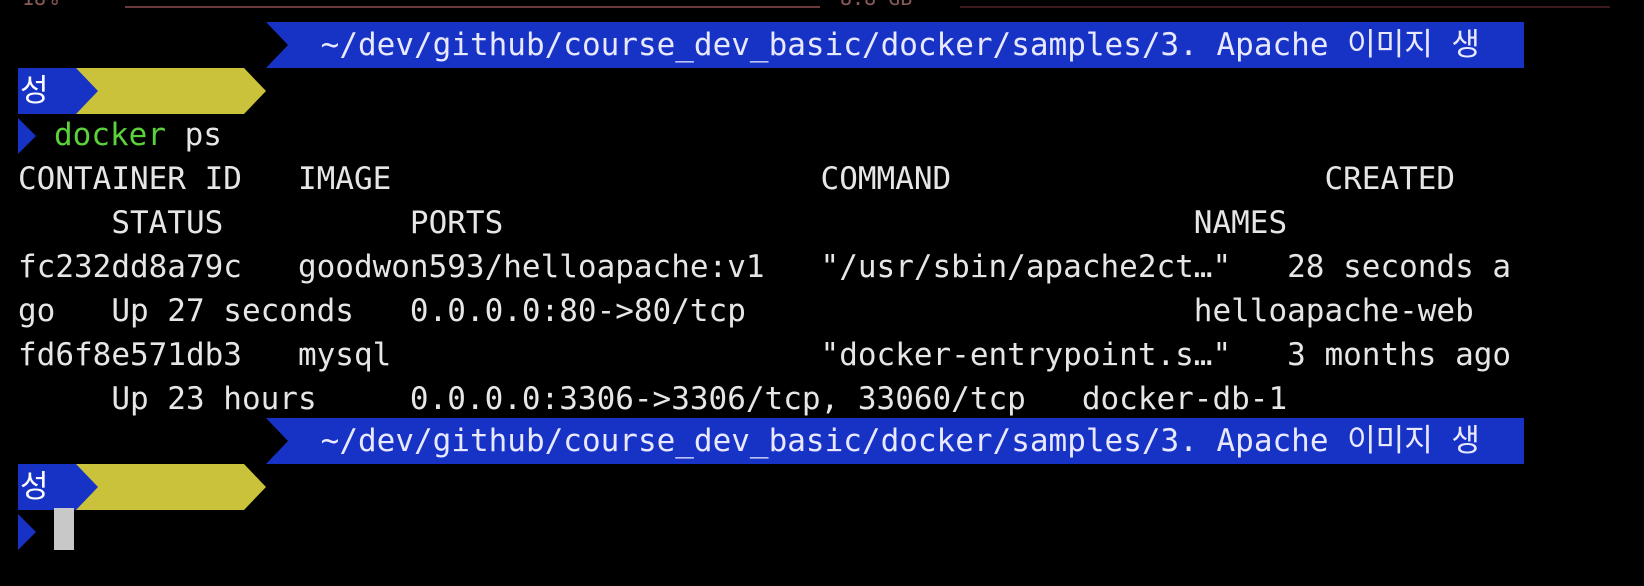 This screenshot has height=586, width=1644. I want to click on git-branch-label: dev ±, so click(226, 533).